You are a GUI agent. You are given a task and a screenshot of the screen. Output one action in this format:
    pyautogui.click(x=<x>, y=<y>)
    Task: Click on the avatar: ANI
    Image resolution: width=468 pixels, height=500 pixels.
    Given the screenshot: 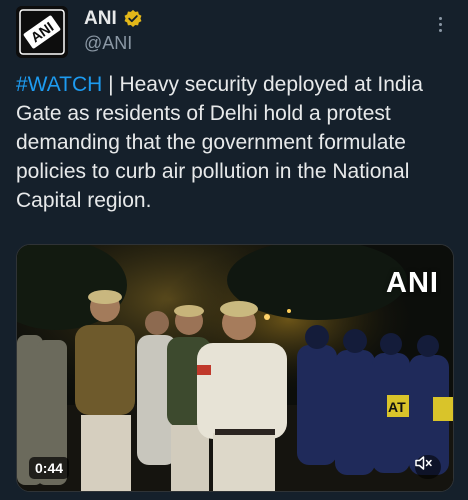 What is the action you would take?
    pyautogui.click(x=42, y=32)
    